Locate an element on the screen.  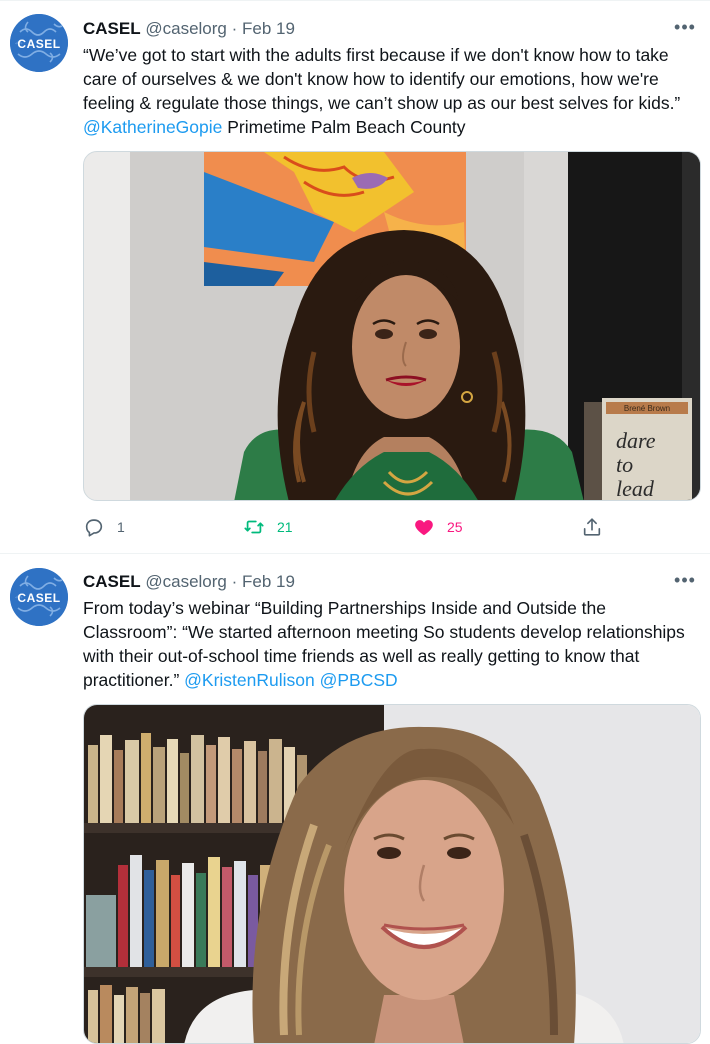
comment-bubble-icon is located at coordinates (94, 527).